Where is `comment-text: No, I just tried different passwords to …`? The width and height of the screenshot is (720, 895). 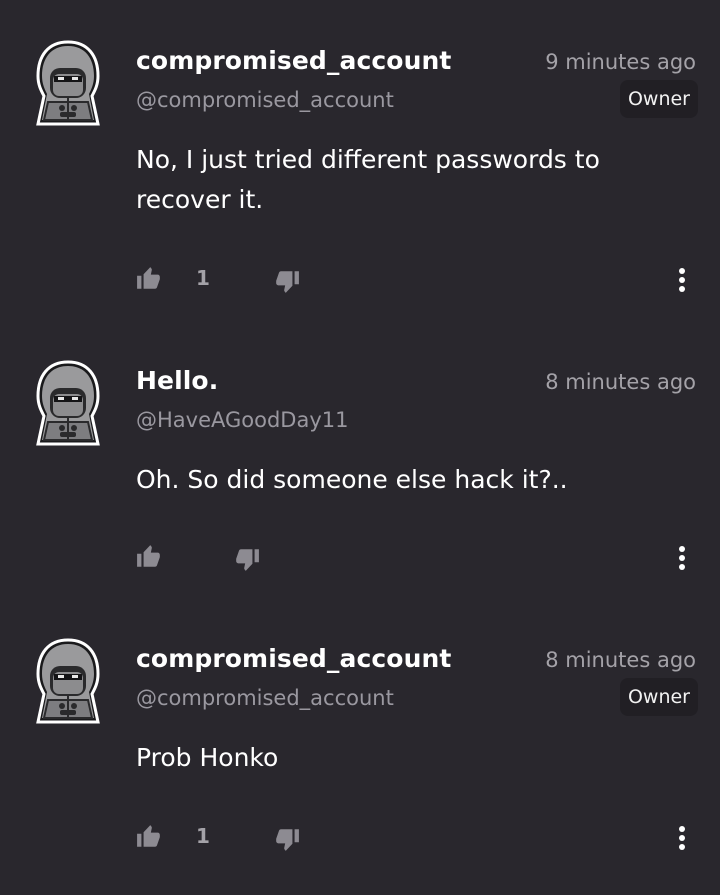 comment-text: No, I just tried different passwords to … is located at coordinates (368, 179).